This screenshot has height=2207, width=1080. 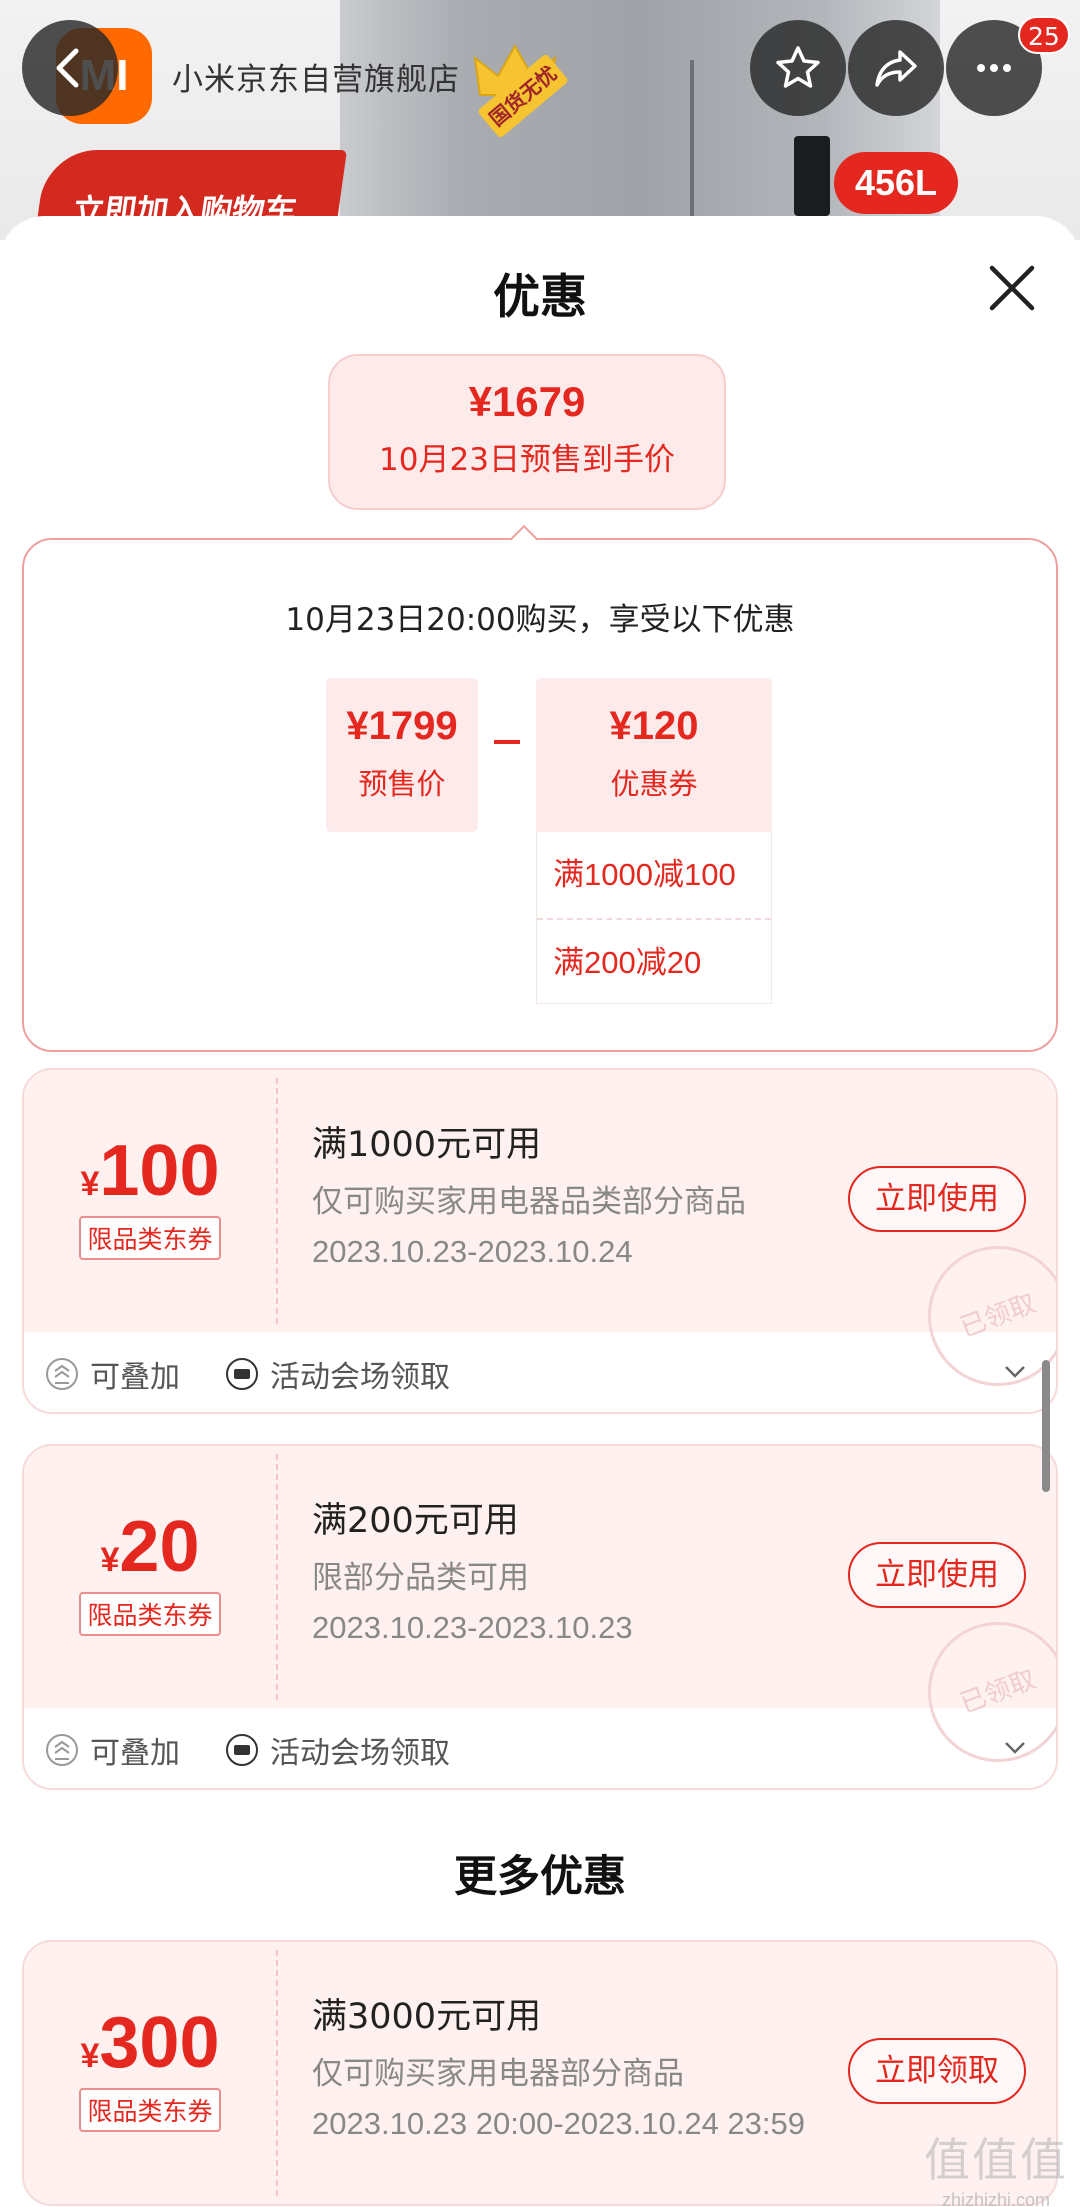 What do you see at coordinates (692, 150) in the screenshot?
I see `fridge-door-gap` at bounding box center [692, 150].